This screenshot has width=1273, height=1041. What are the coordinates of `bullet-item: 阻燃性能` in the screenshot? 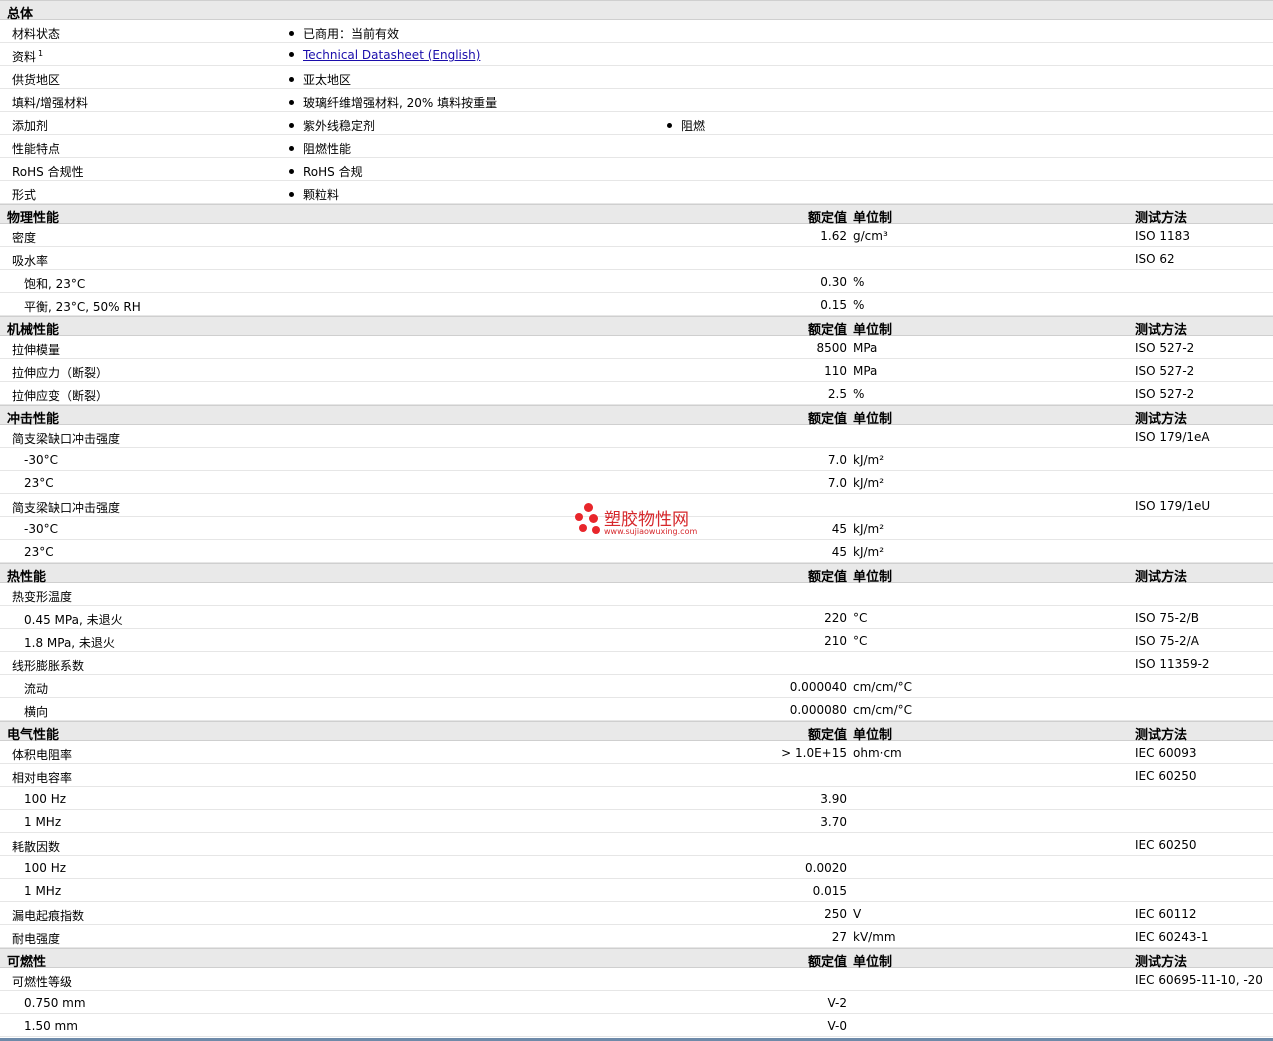 It's located at (320, 148).